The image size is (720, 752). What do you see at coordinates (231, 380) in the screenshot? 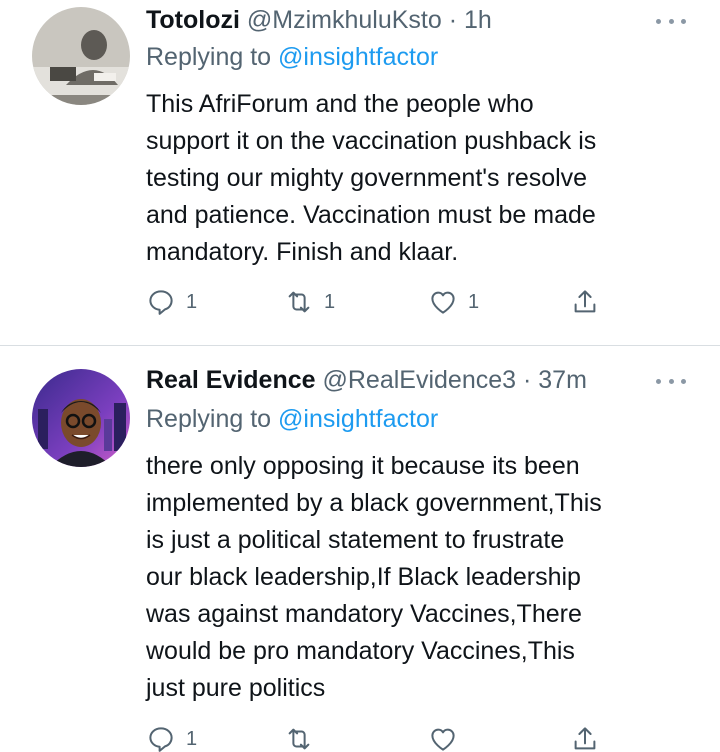
I see `author-name: Real Evidence` at bounding box center [231, 380].